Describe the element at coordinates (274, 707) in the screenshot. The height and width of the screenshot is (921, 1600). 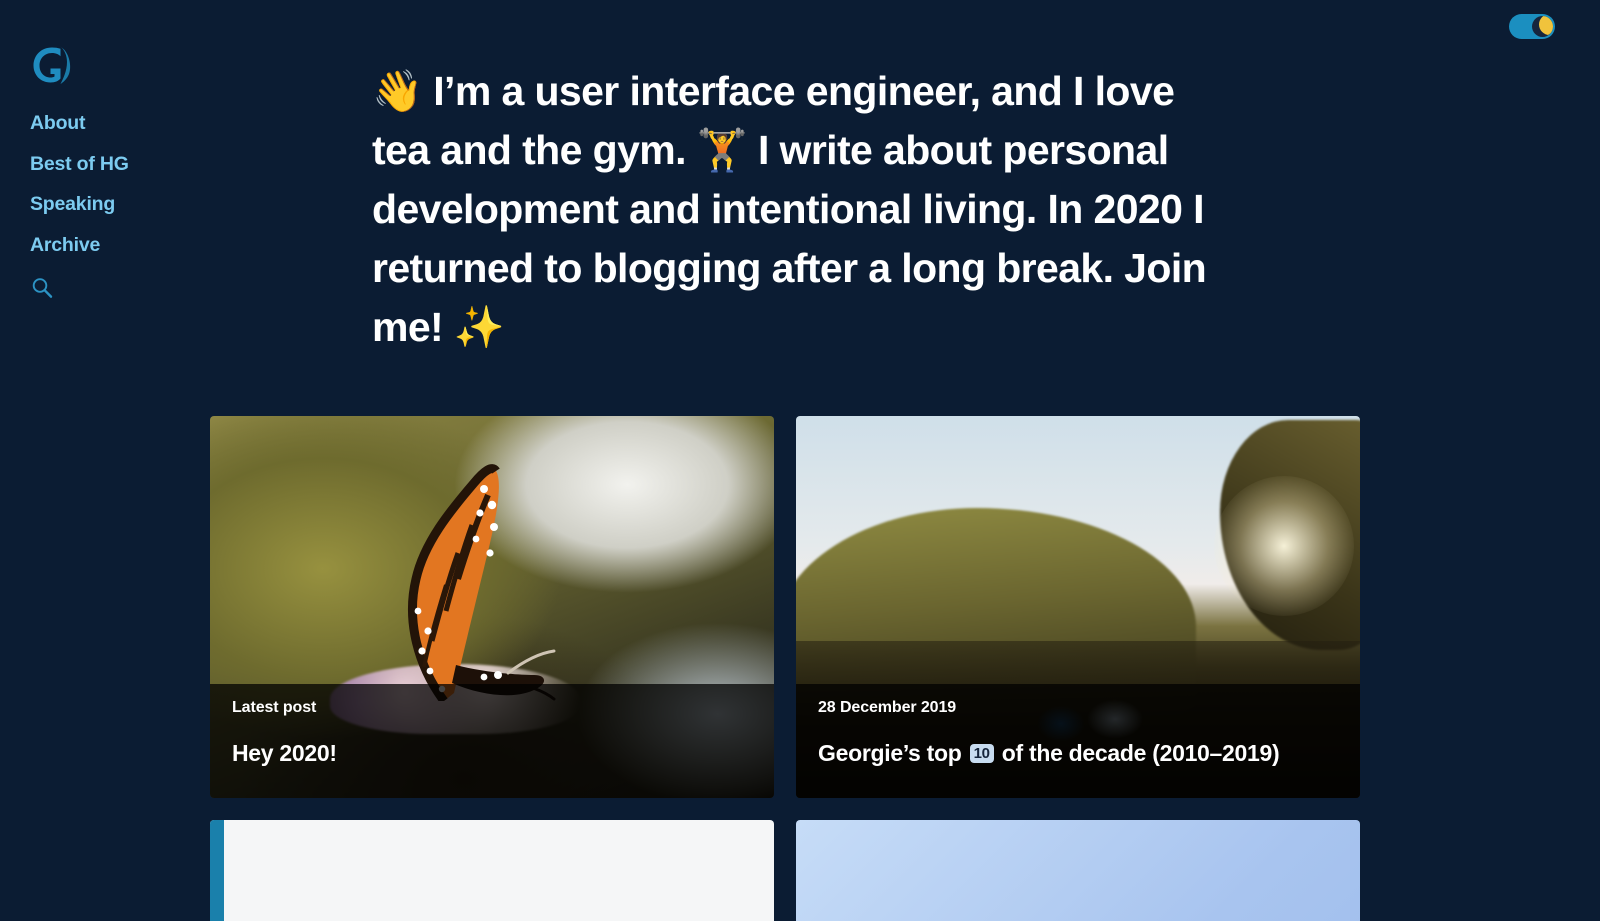
I see `card-meta-label: Latest post` at that location.